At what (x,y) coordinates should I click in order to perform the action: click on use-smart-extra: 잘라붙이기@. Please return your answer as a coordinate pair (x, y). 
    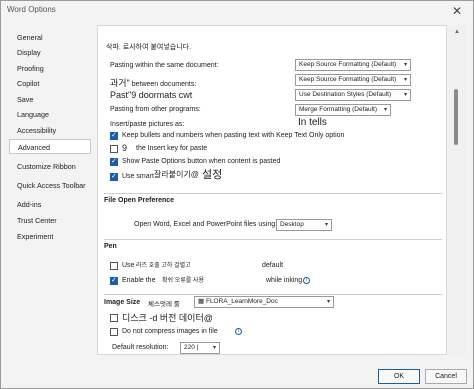
    Looking at the image, I should click on (176, 174).